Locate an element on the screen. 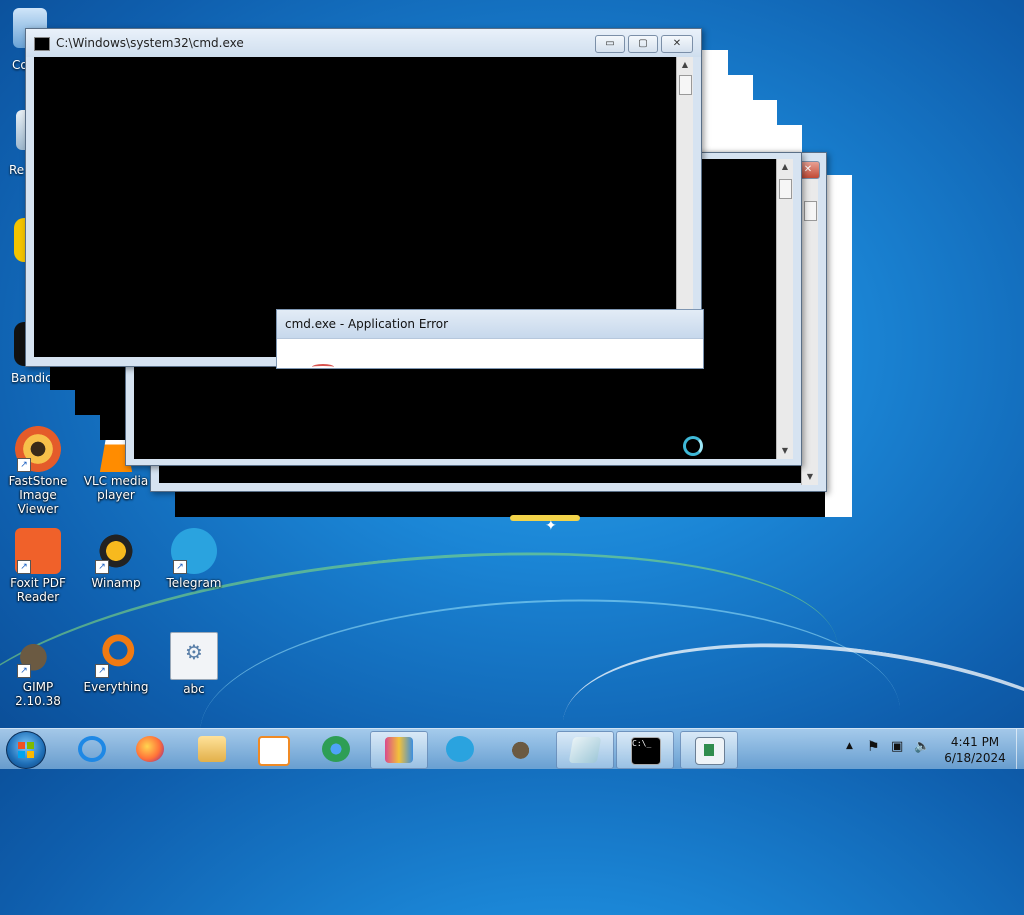  taskbar-cmd: C:\_ is located at coordinates (645, 750).